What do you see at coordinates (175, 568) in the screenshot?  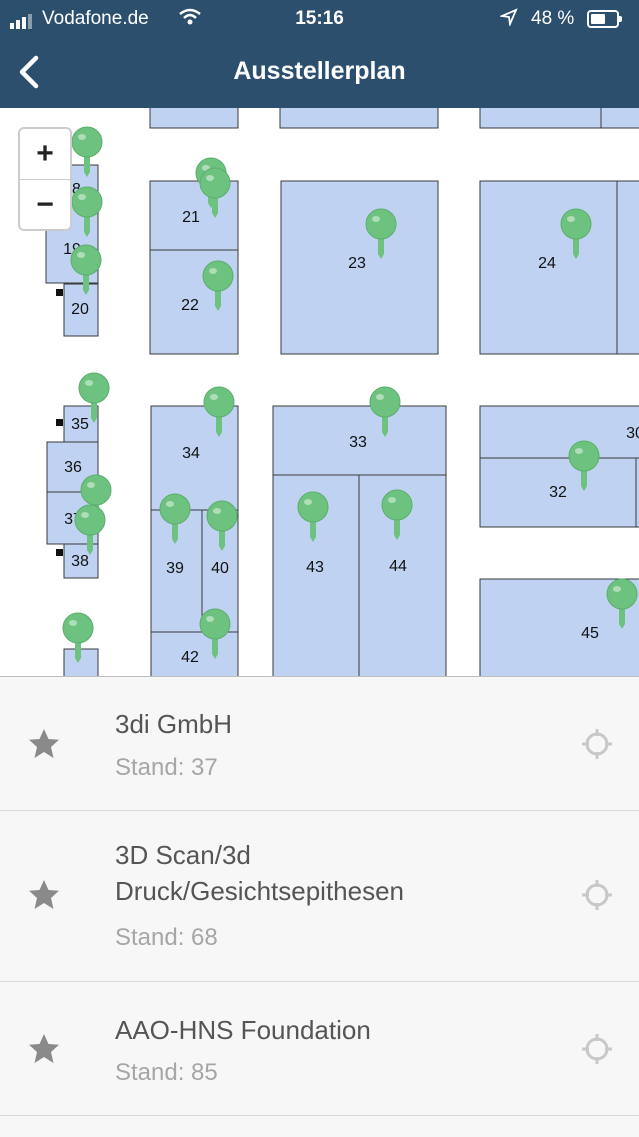 I see `booth-label: 39` at bounding box center [175, 568].